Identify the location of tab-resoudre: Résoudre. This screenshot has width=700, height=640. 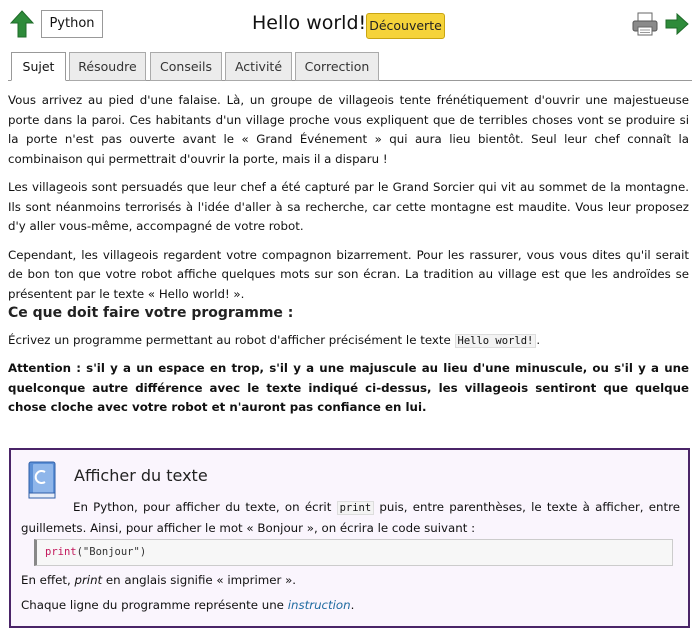
(107, 66).